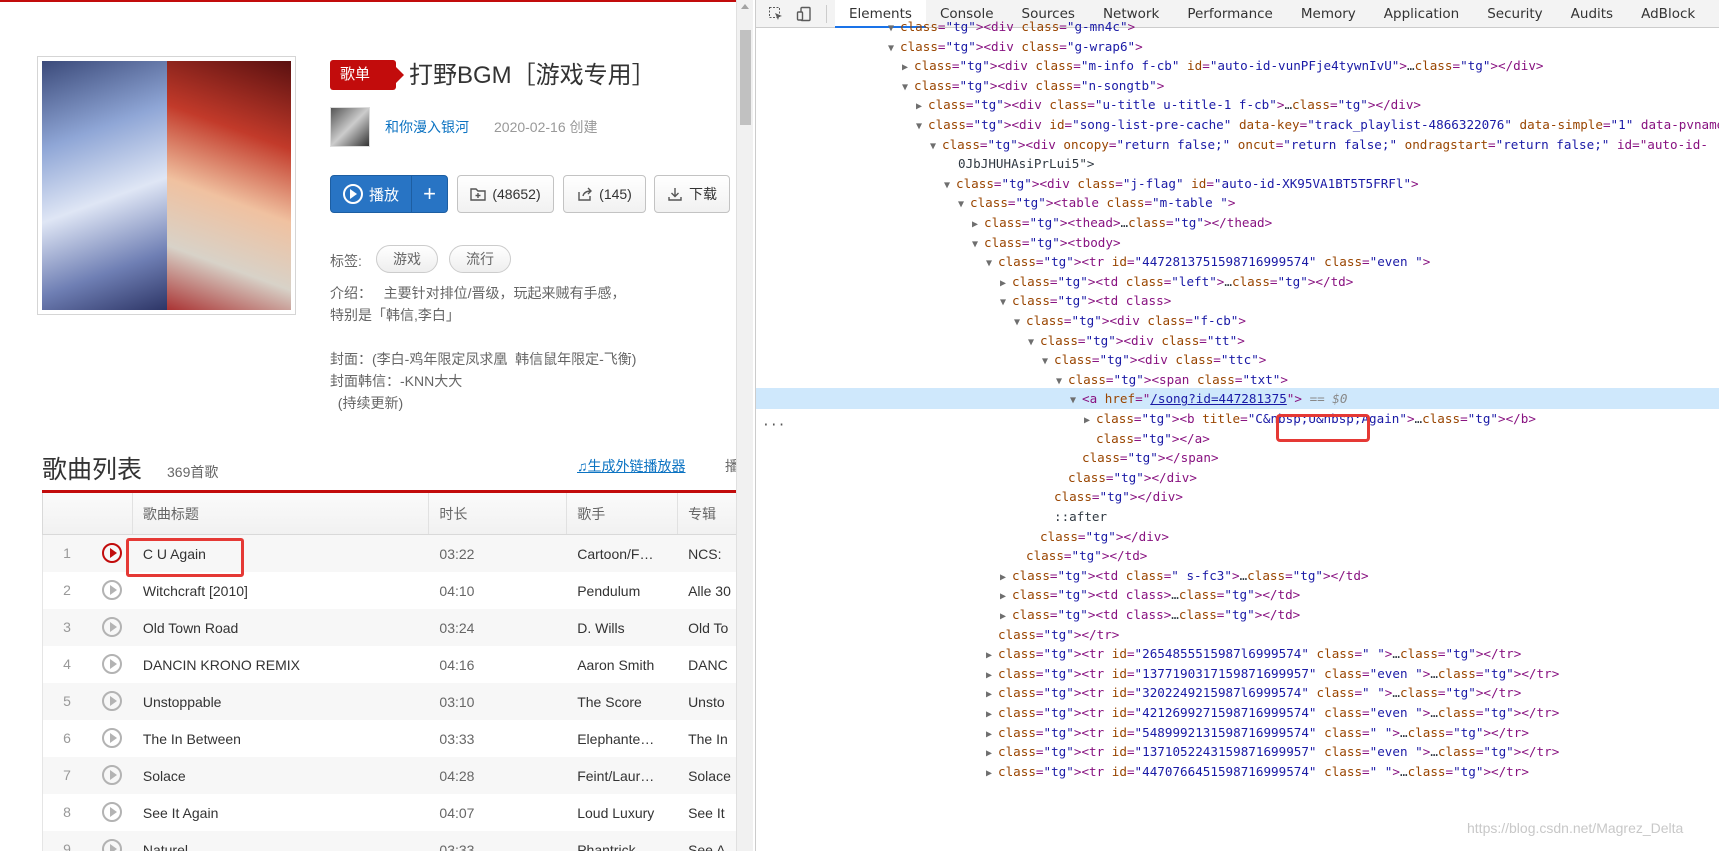 The height and width of the screenshot is (851, 1719). I want to click on creator-avatar, so click(350, 127).